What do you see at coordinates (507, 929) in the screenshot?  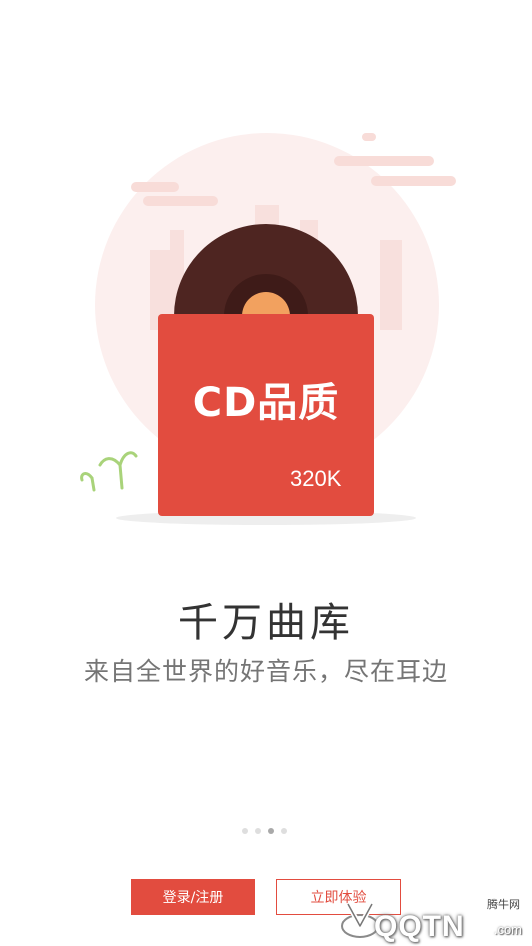 I see `watermark-domain: .com` at bounding box center [507, 929].